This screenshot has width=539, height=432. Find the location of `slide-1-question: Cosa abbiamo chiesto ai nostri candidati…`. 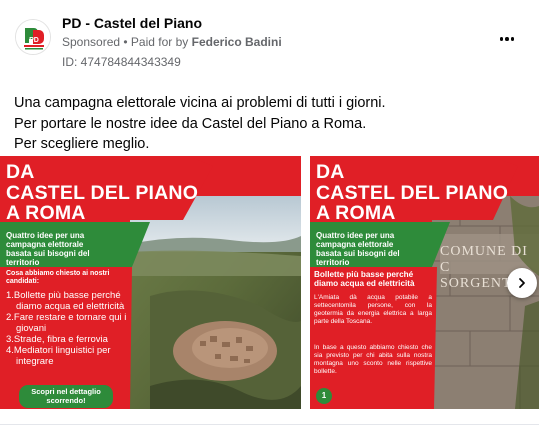

slide-1-question: Cosa abbiamo chiesto ai nostri candidati… is located at coordinates (68, 278).